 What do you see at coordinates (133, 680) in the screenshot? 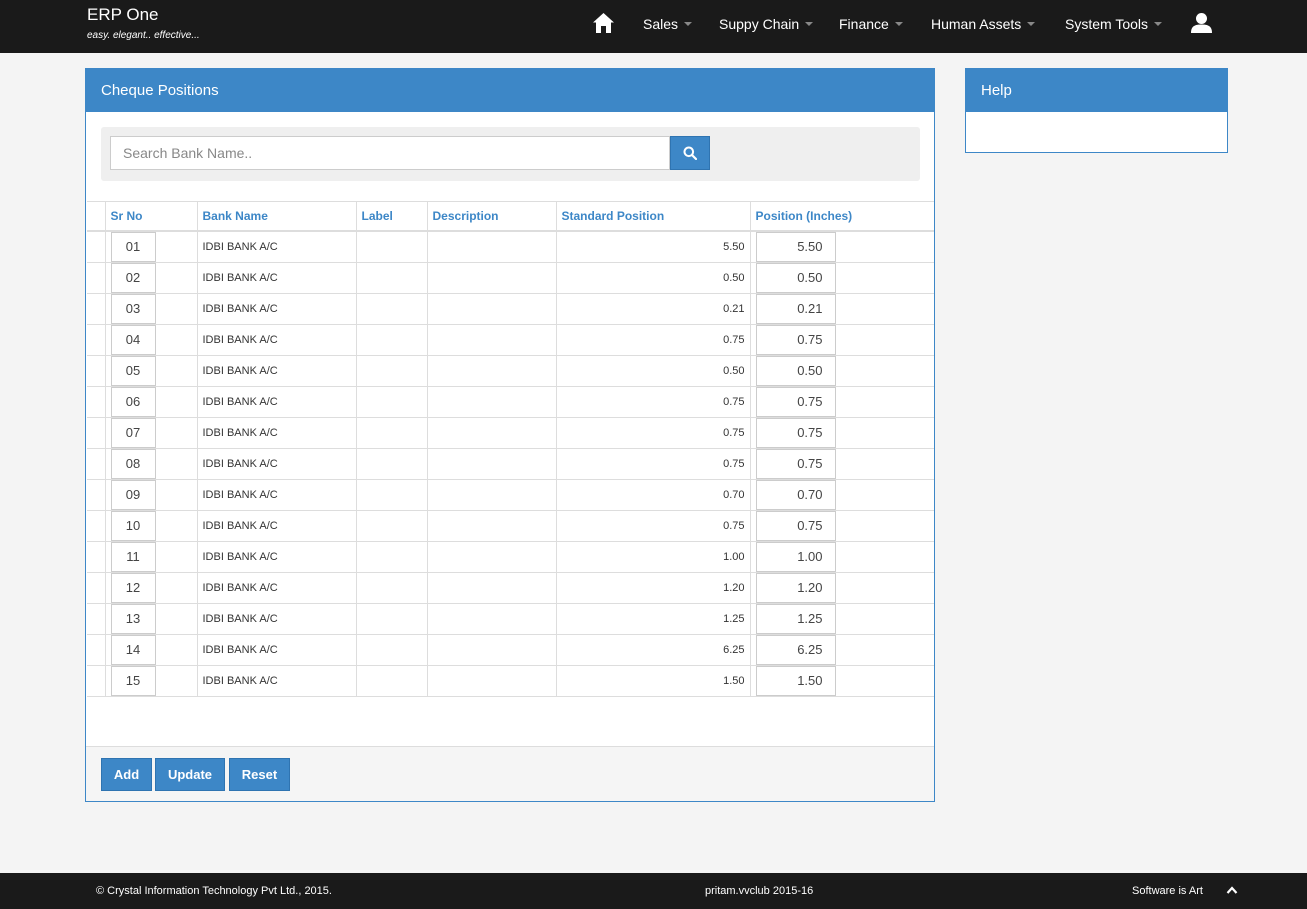
I see `sr-no-field: 15` at bounding box center [133, 680].